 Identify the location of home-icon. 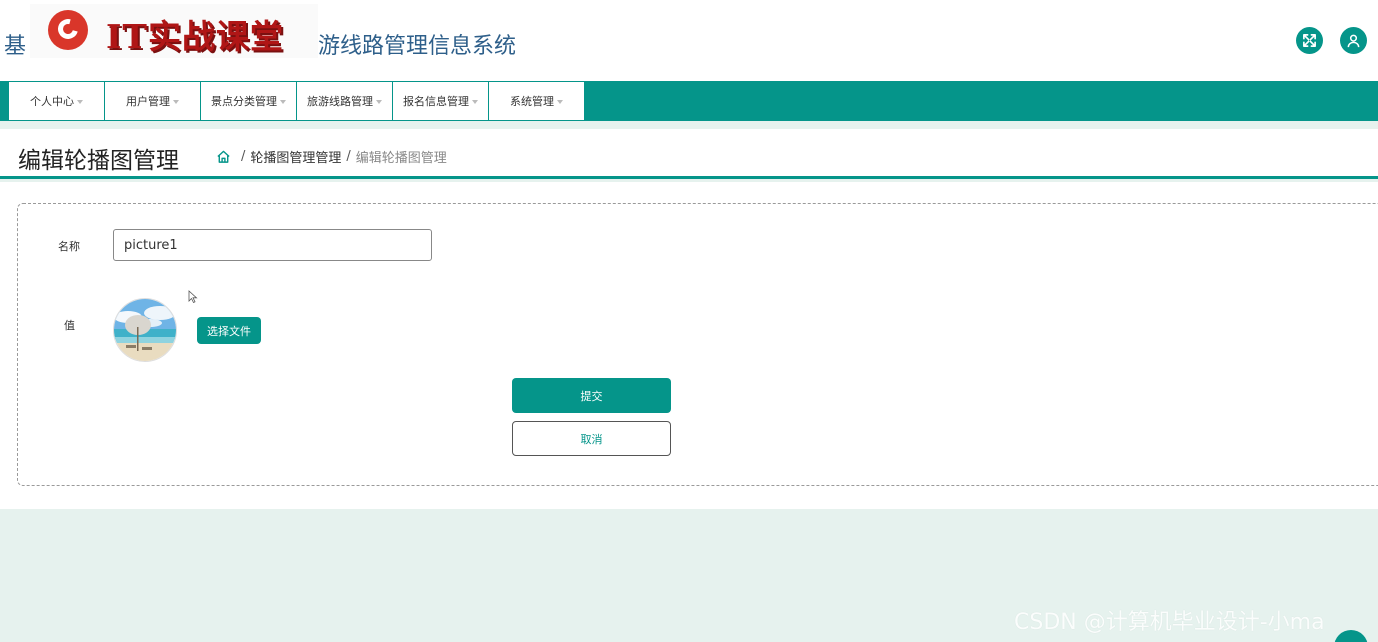
(223, 156).